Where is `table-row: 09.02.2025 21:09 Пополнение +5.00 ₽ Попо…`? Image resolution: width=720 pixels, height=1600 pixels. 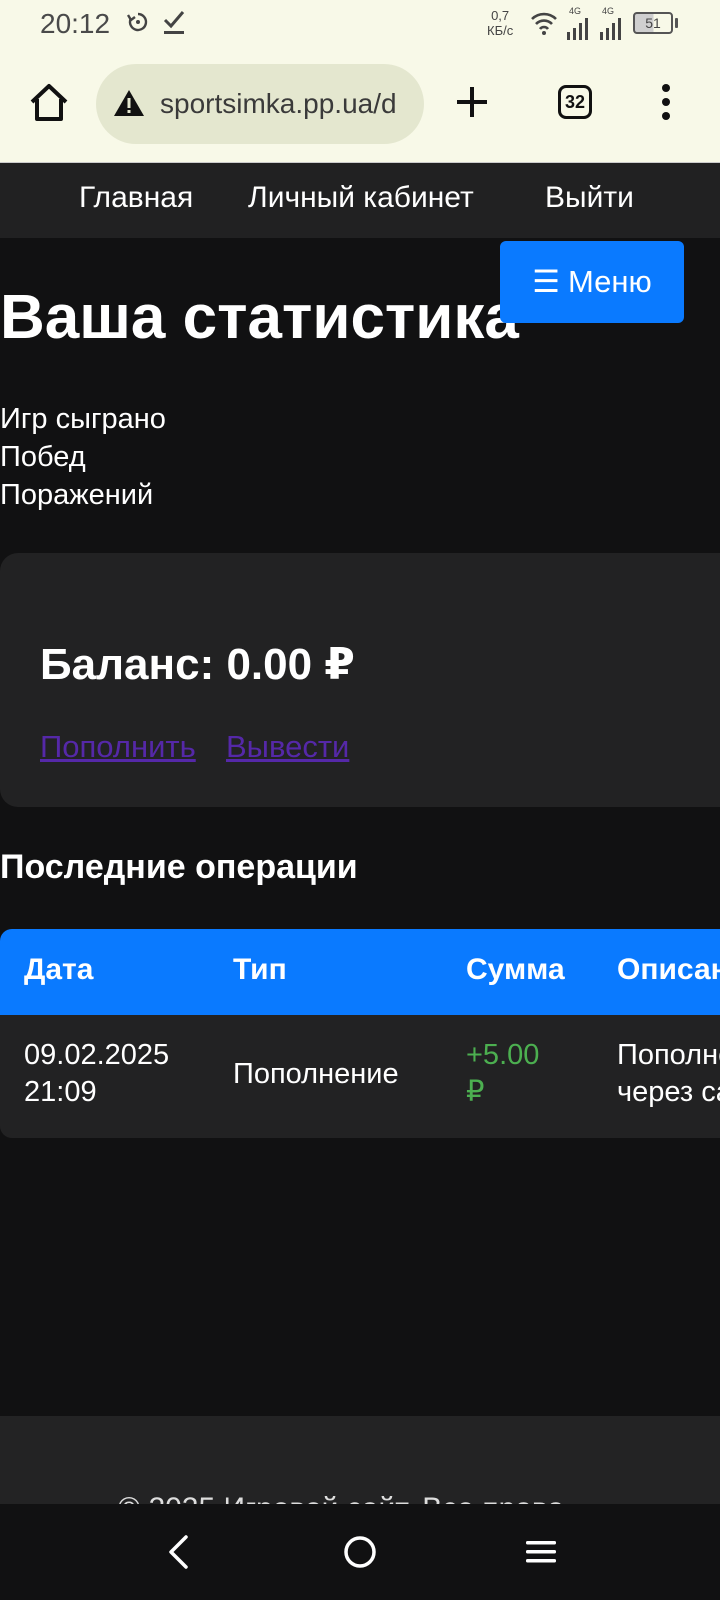 table-row: 09.02.2025 21:09 Пополнение +5.00 ₽ Попо… is located at coordinates (360, 1076).